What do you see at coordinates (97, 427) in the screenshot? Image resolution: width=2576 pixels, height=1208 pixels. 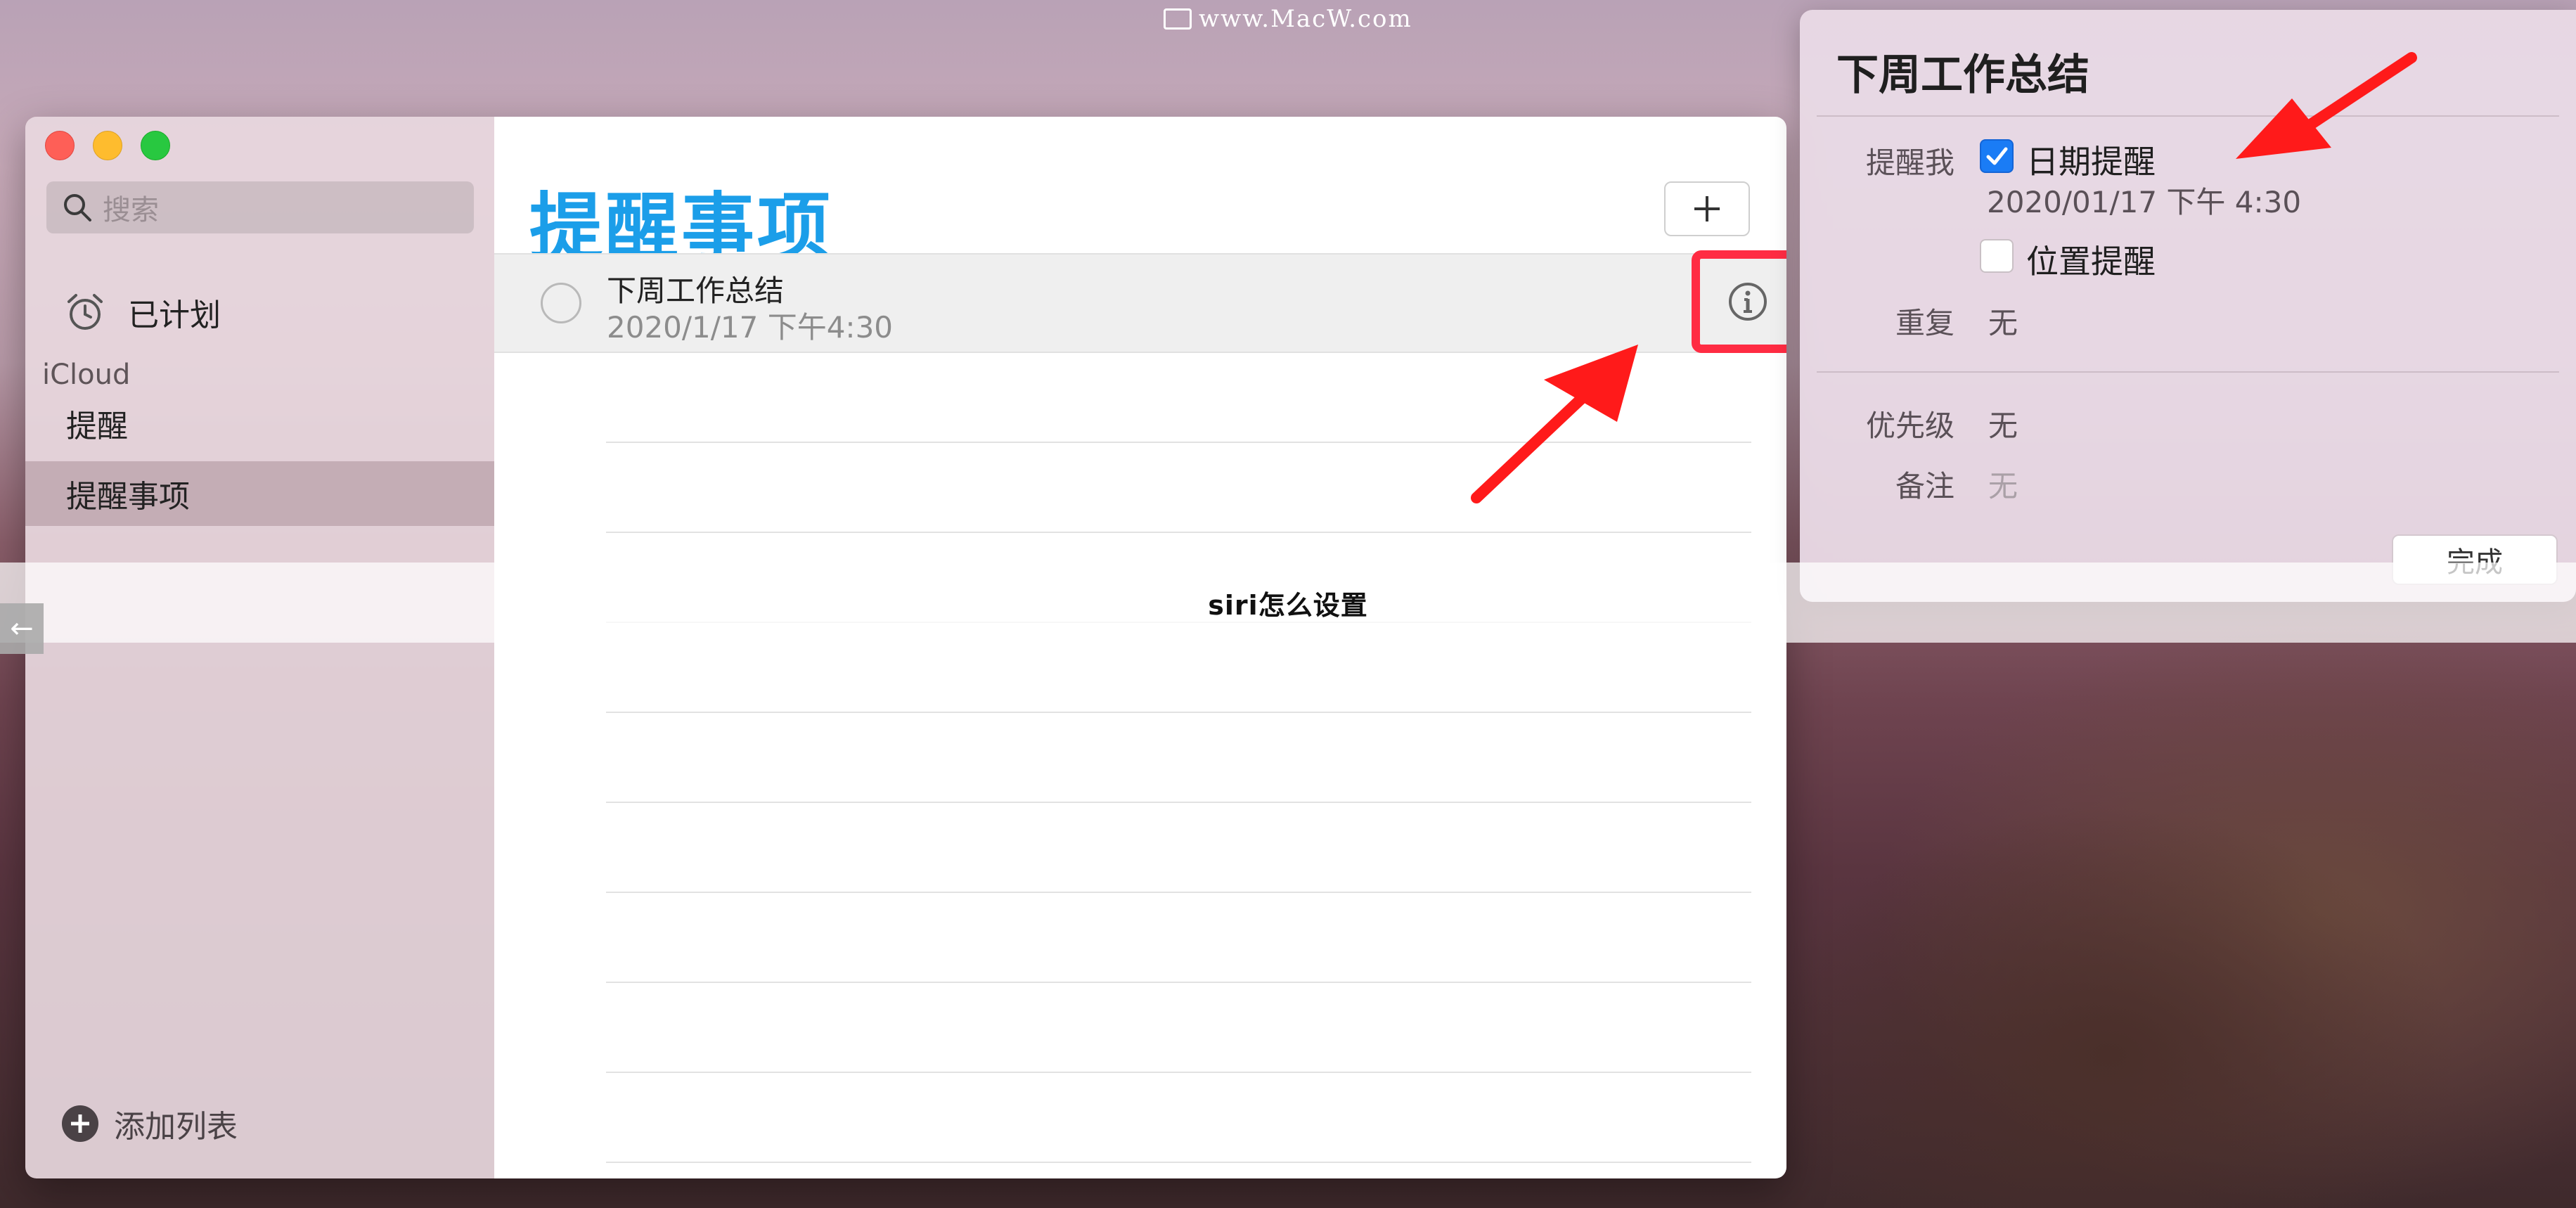 I see `sidebar-item-label: 提醒` at bounding box center [97, 427].